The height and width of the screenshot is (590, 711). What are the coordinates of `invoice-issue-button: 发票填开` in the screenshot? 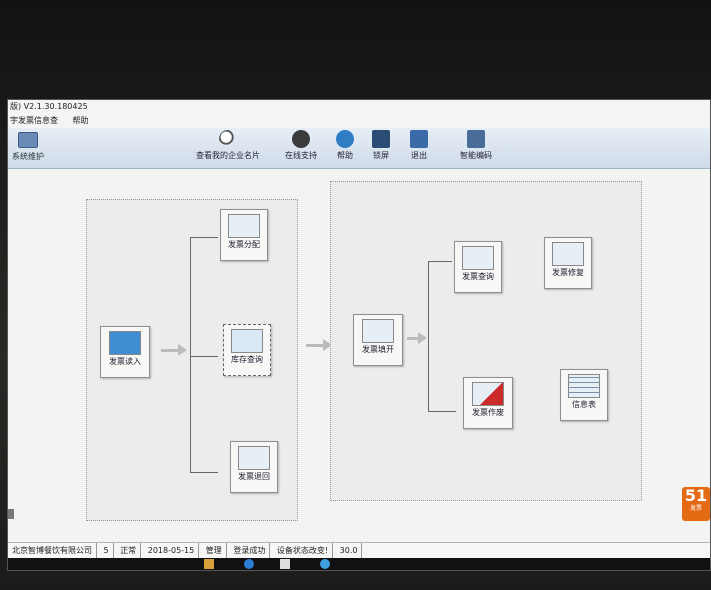 It's located at (378, 340).